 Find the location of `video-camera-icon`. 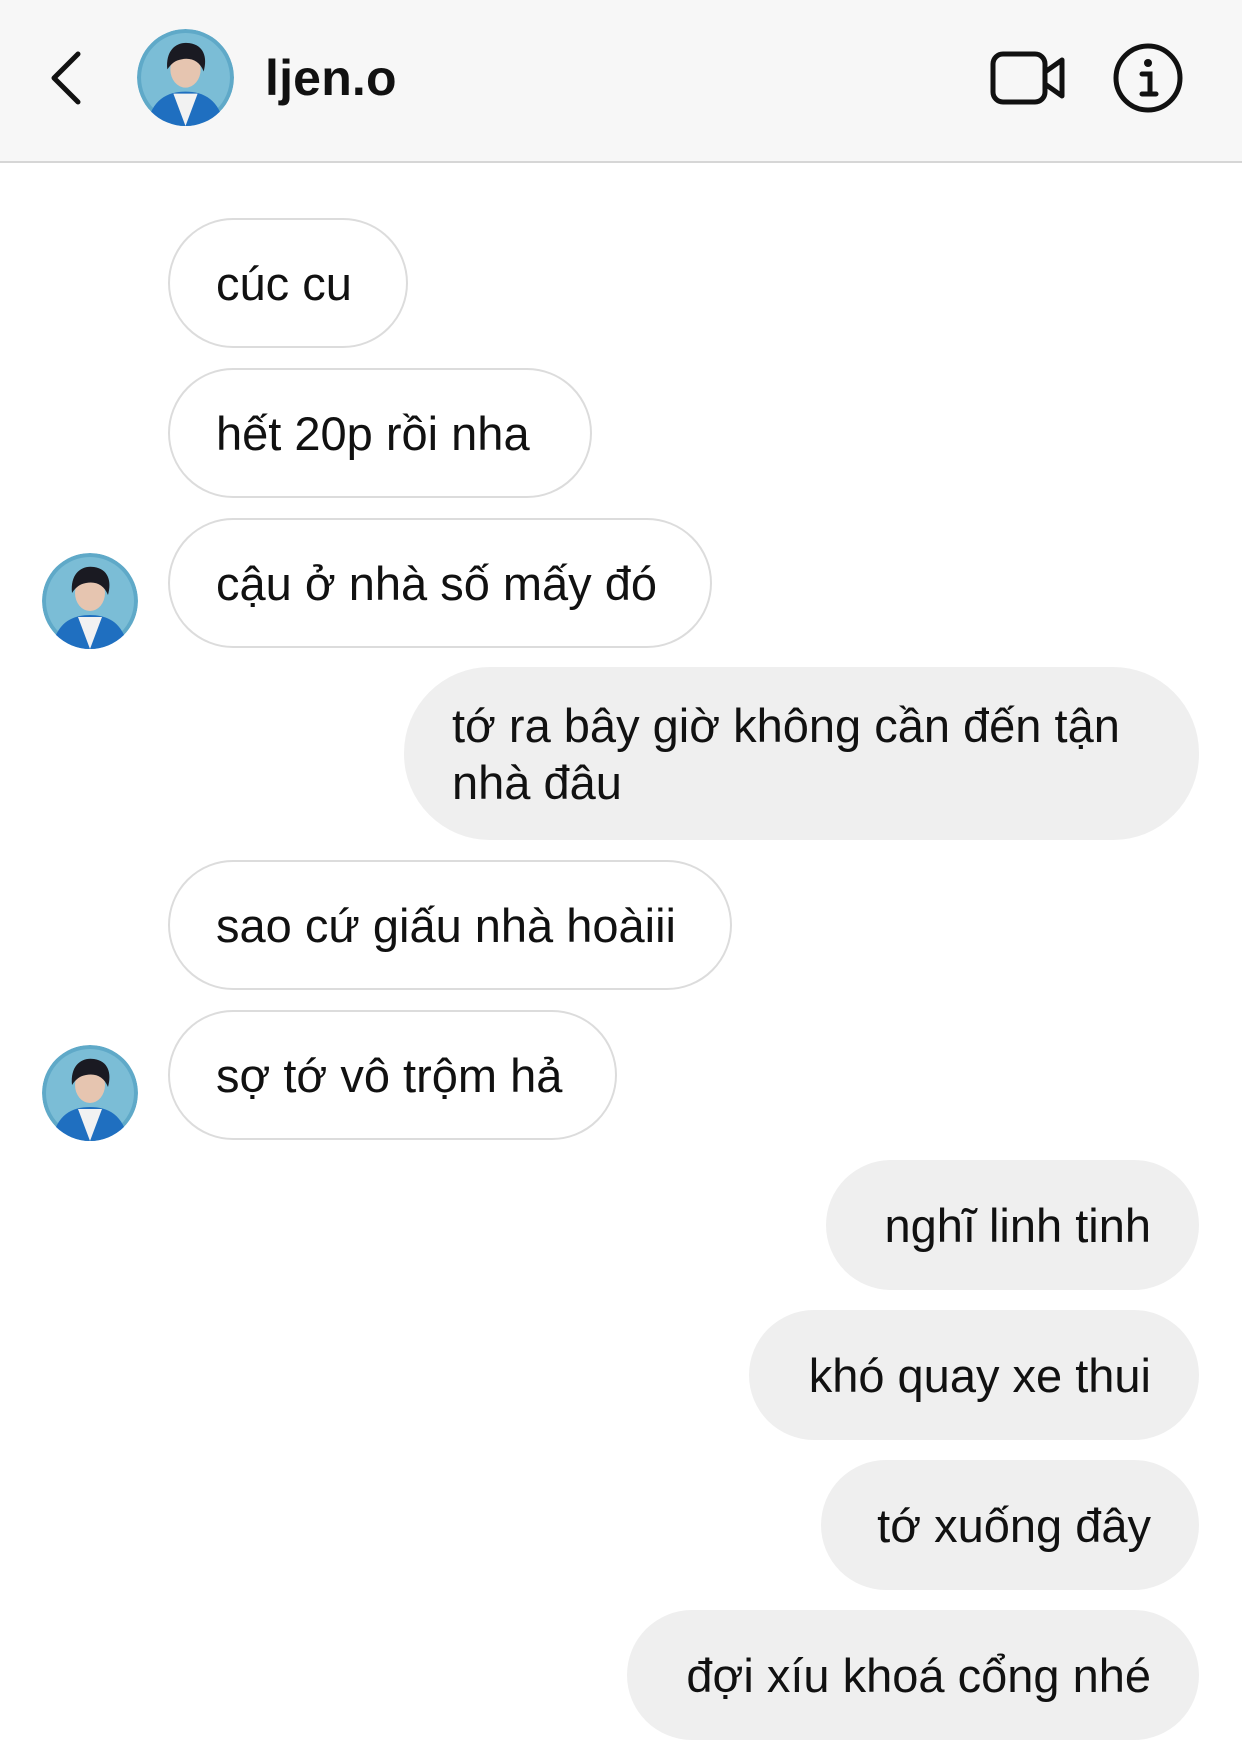

video-camera-icon is located at coordinates (1027, 78).